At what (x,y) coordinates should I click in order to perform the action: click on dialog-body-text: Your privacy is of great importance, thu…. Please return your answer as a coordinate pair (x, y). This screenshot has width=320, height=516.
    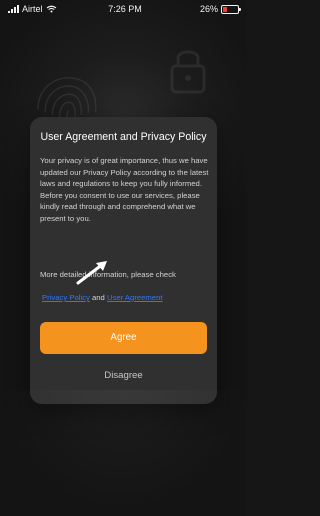
    Looking at the image, I should click on (124, 189).